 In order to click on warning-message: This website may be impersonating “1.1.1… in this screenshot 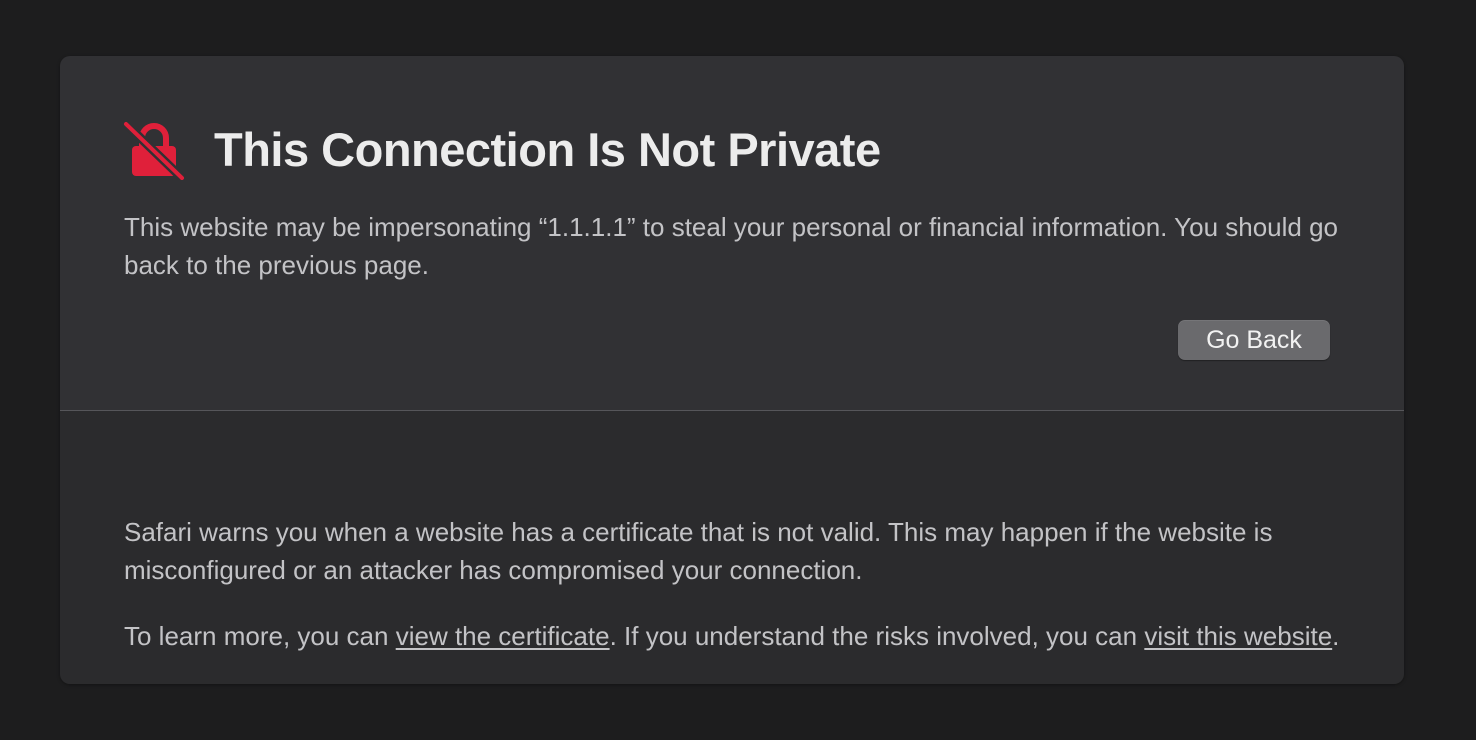, I will do `click(731, 246)`.